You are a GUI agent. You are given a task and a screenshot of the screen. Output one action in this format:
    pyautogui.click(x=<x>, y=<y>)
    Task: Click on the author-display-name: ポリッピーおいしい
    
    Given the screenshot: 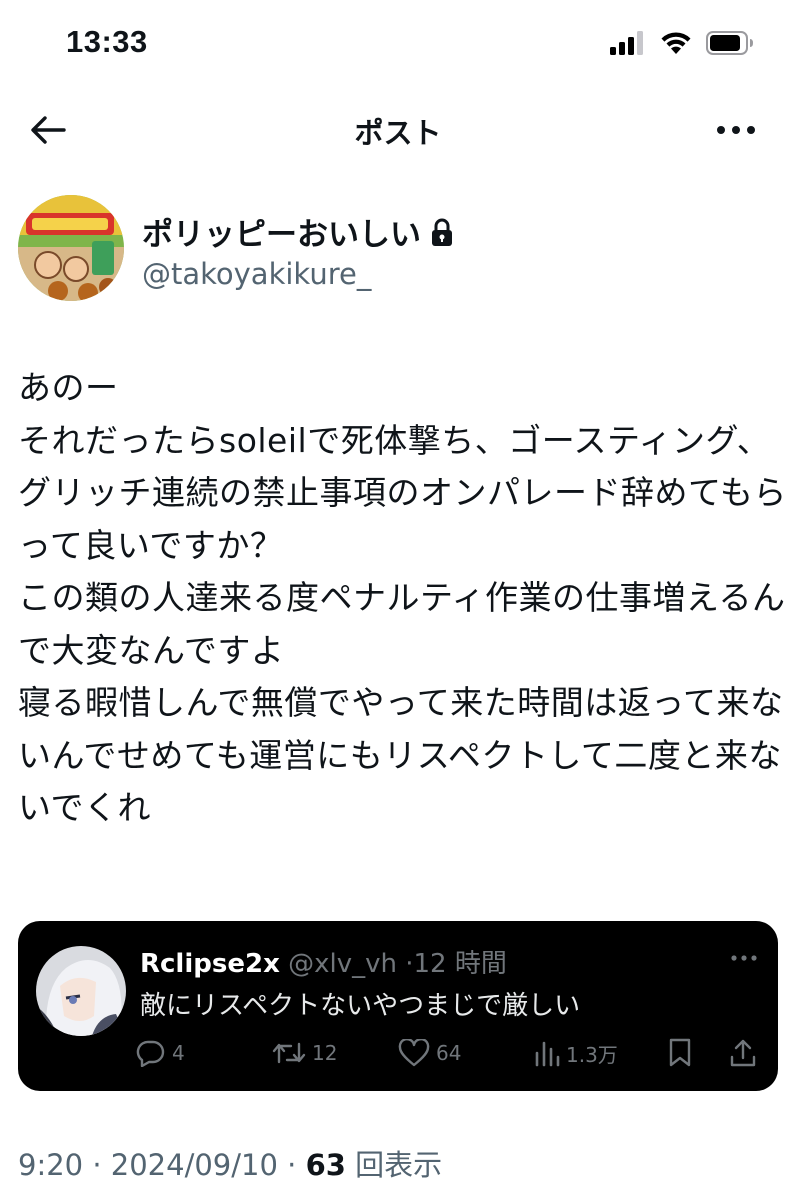 What is the action you would take?
    pyautogui.click(x=281, y=235)
    